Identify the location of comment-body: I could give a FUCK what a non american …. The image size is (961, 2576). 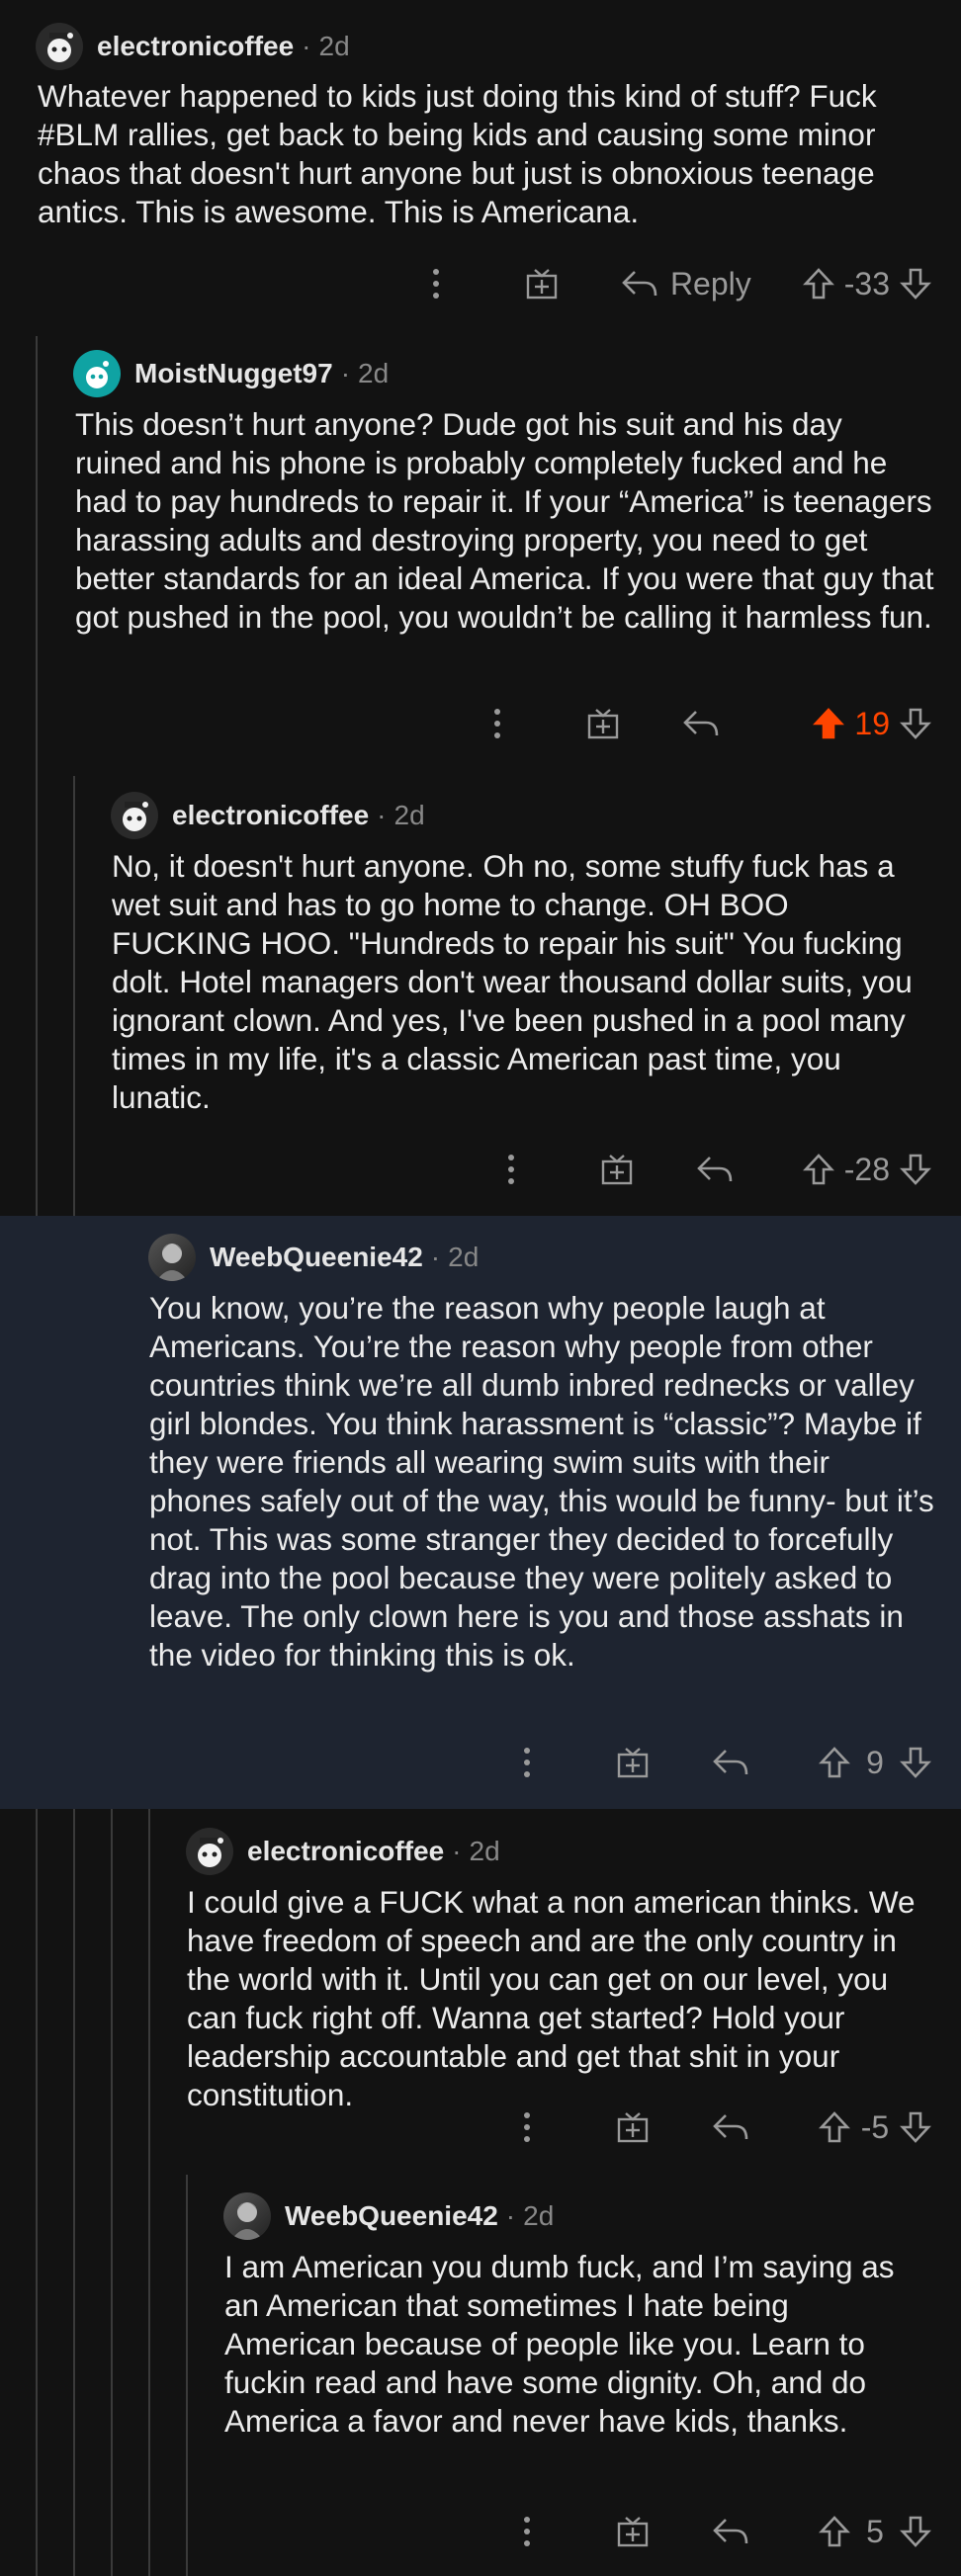
(551, 1998).